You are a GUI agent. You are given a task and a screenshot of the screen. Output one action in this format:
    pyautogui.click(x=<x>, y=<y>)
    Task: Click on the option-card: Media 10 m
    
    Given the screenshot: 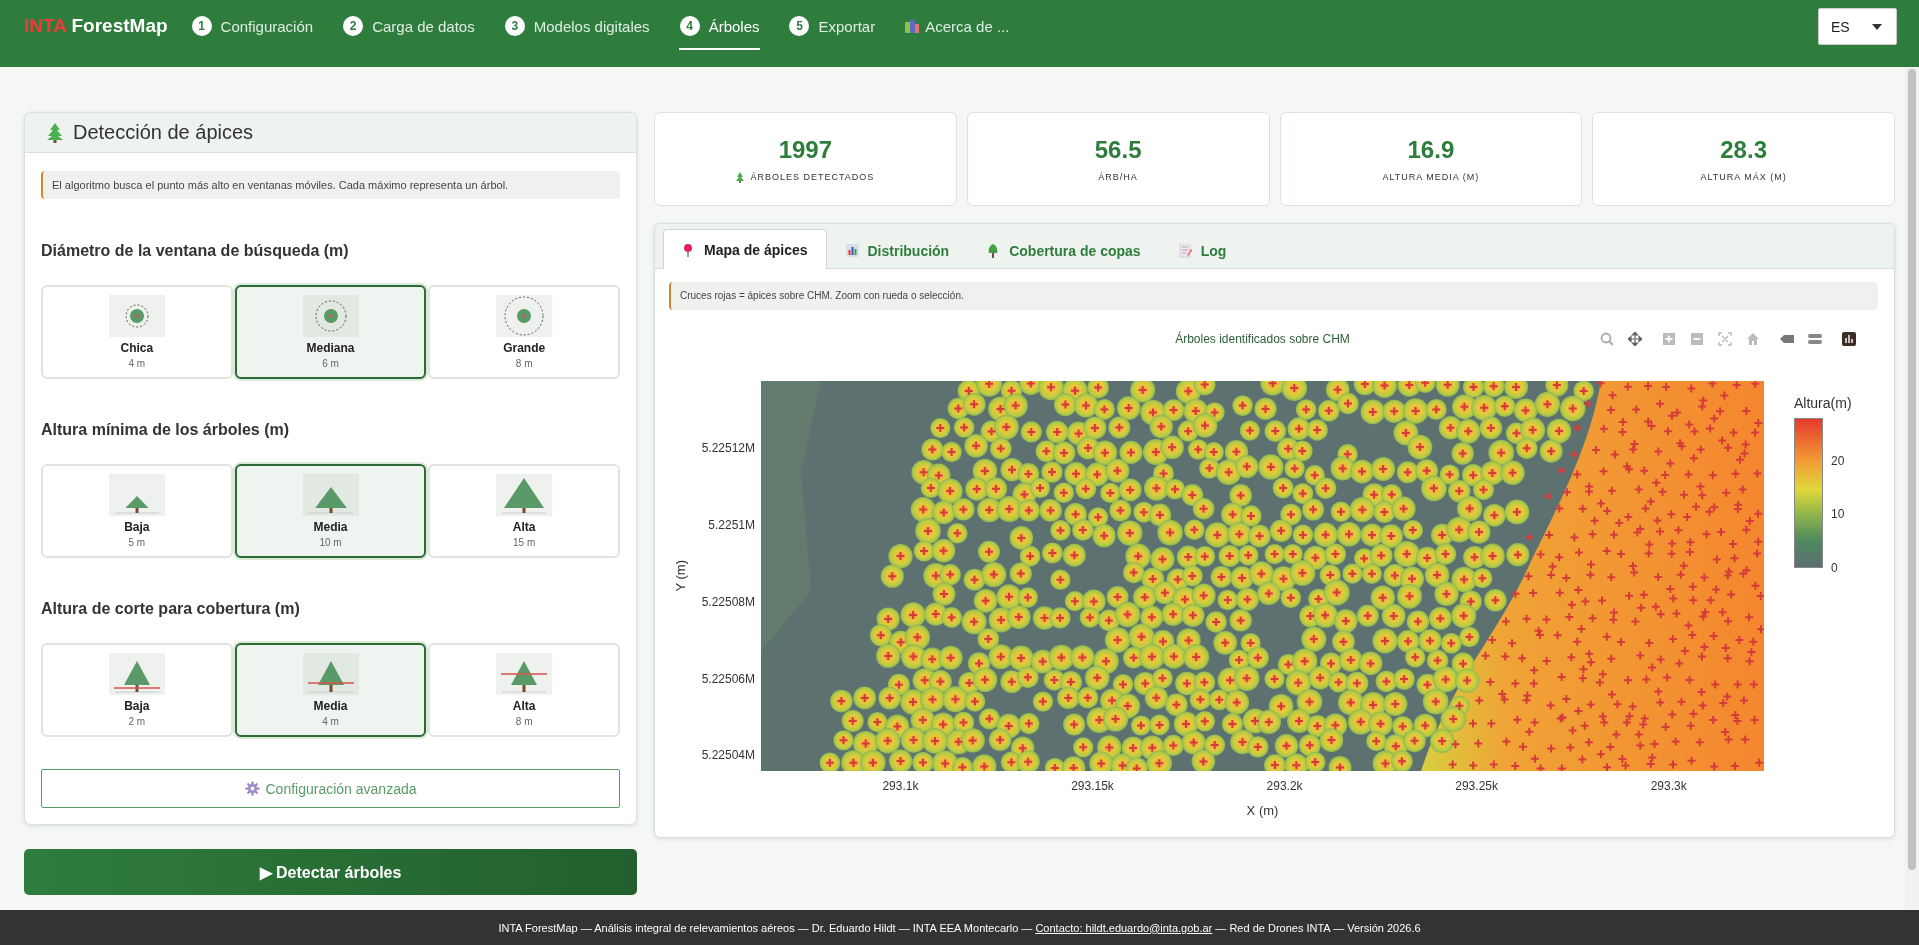 What is the action you would take?
    pyautogui.click(x=330, y=511)
    